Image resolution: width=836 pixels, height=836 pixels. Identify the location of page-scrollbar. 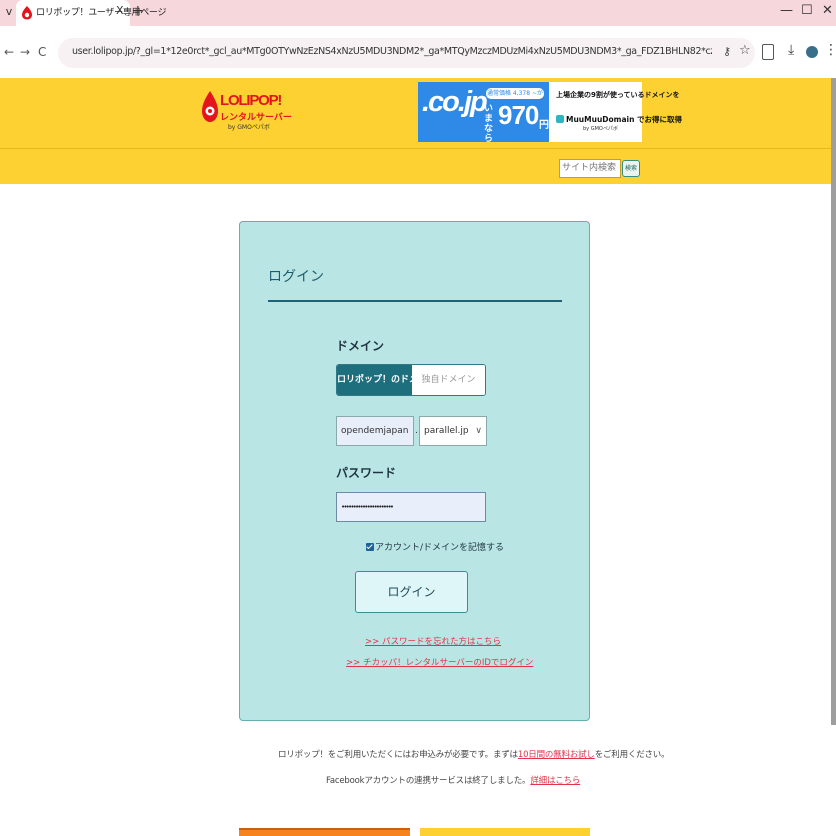
(833, 401).